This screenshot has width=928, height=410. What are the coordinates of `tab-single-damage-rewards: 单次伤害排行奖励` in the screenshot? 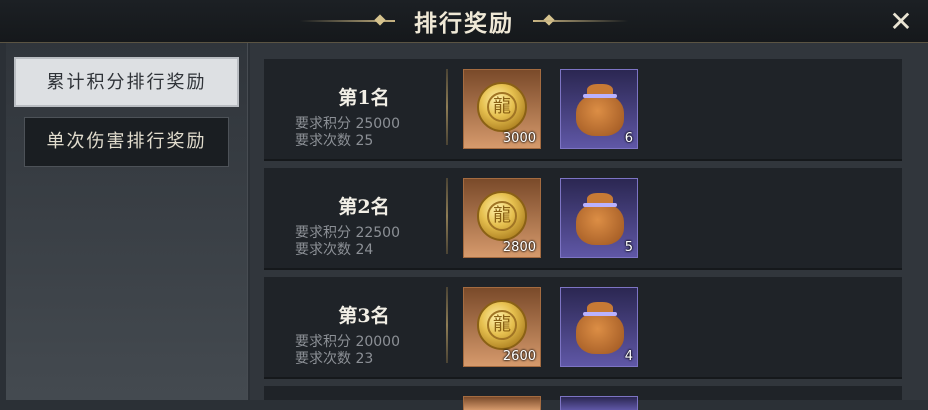 It's located at (126, 142).